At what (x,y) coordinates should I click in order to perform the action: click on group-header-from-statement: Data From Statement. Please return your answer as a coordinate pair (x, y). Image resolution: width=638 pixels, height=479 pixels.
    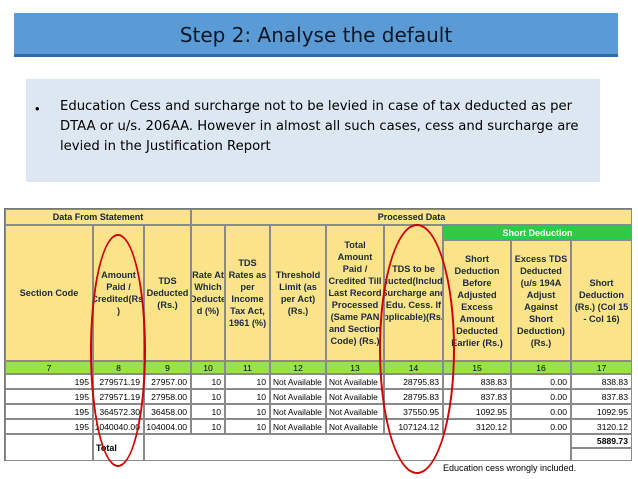
    Looking at the image, I should click on (98, 217).